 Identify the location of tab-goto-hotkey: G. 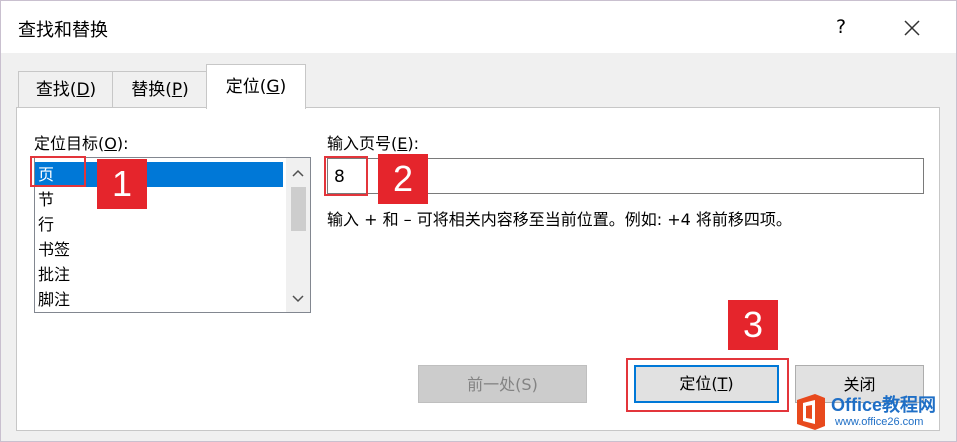
(273, 87).